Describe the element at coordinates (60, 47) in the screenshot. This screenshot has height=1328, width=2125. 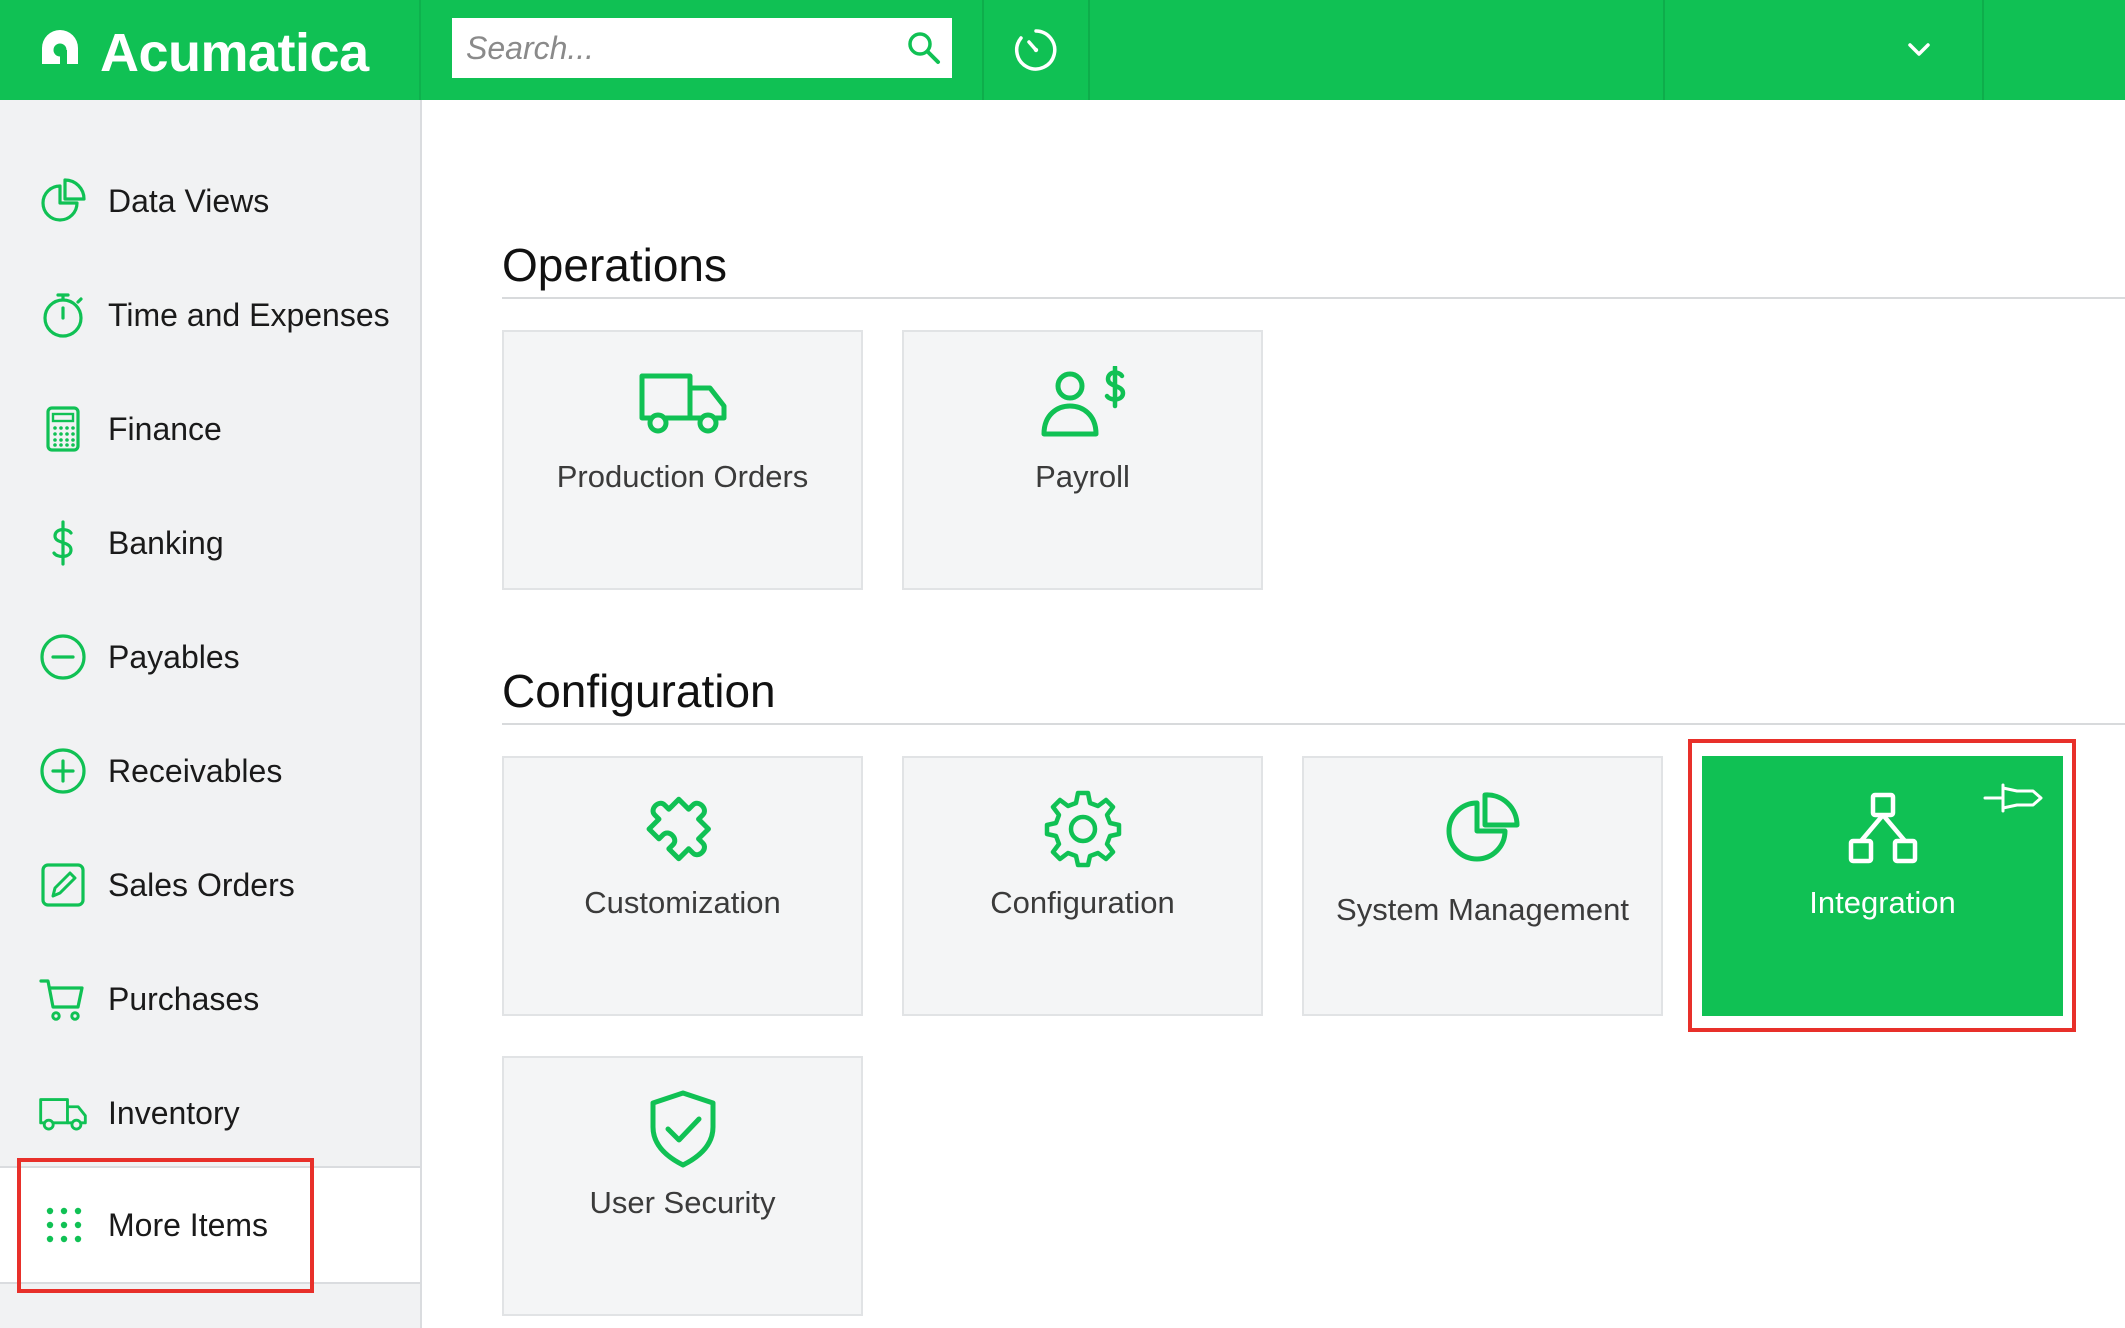
I see `acumatica-logo-icon` at that location.